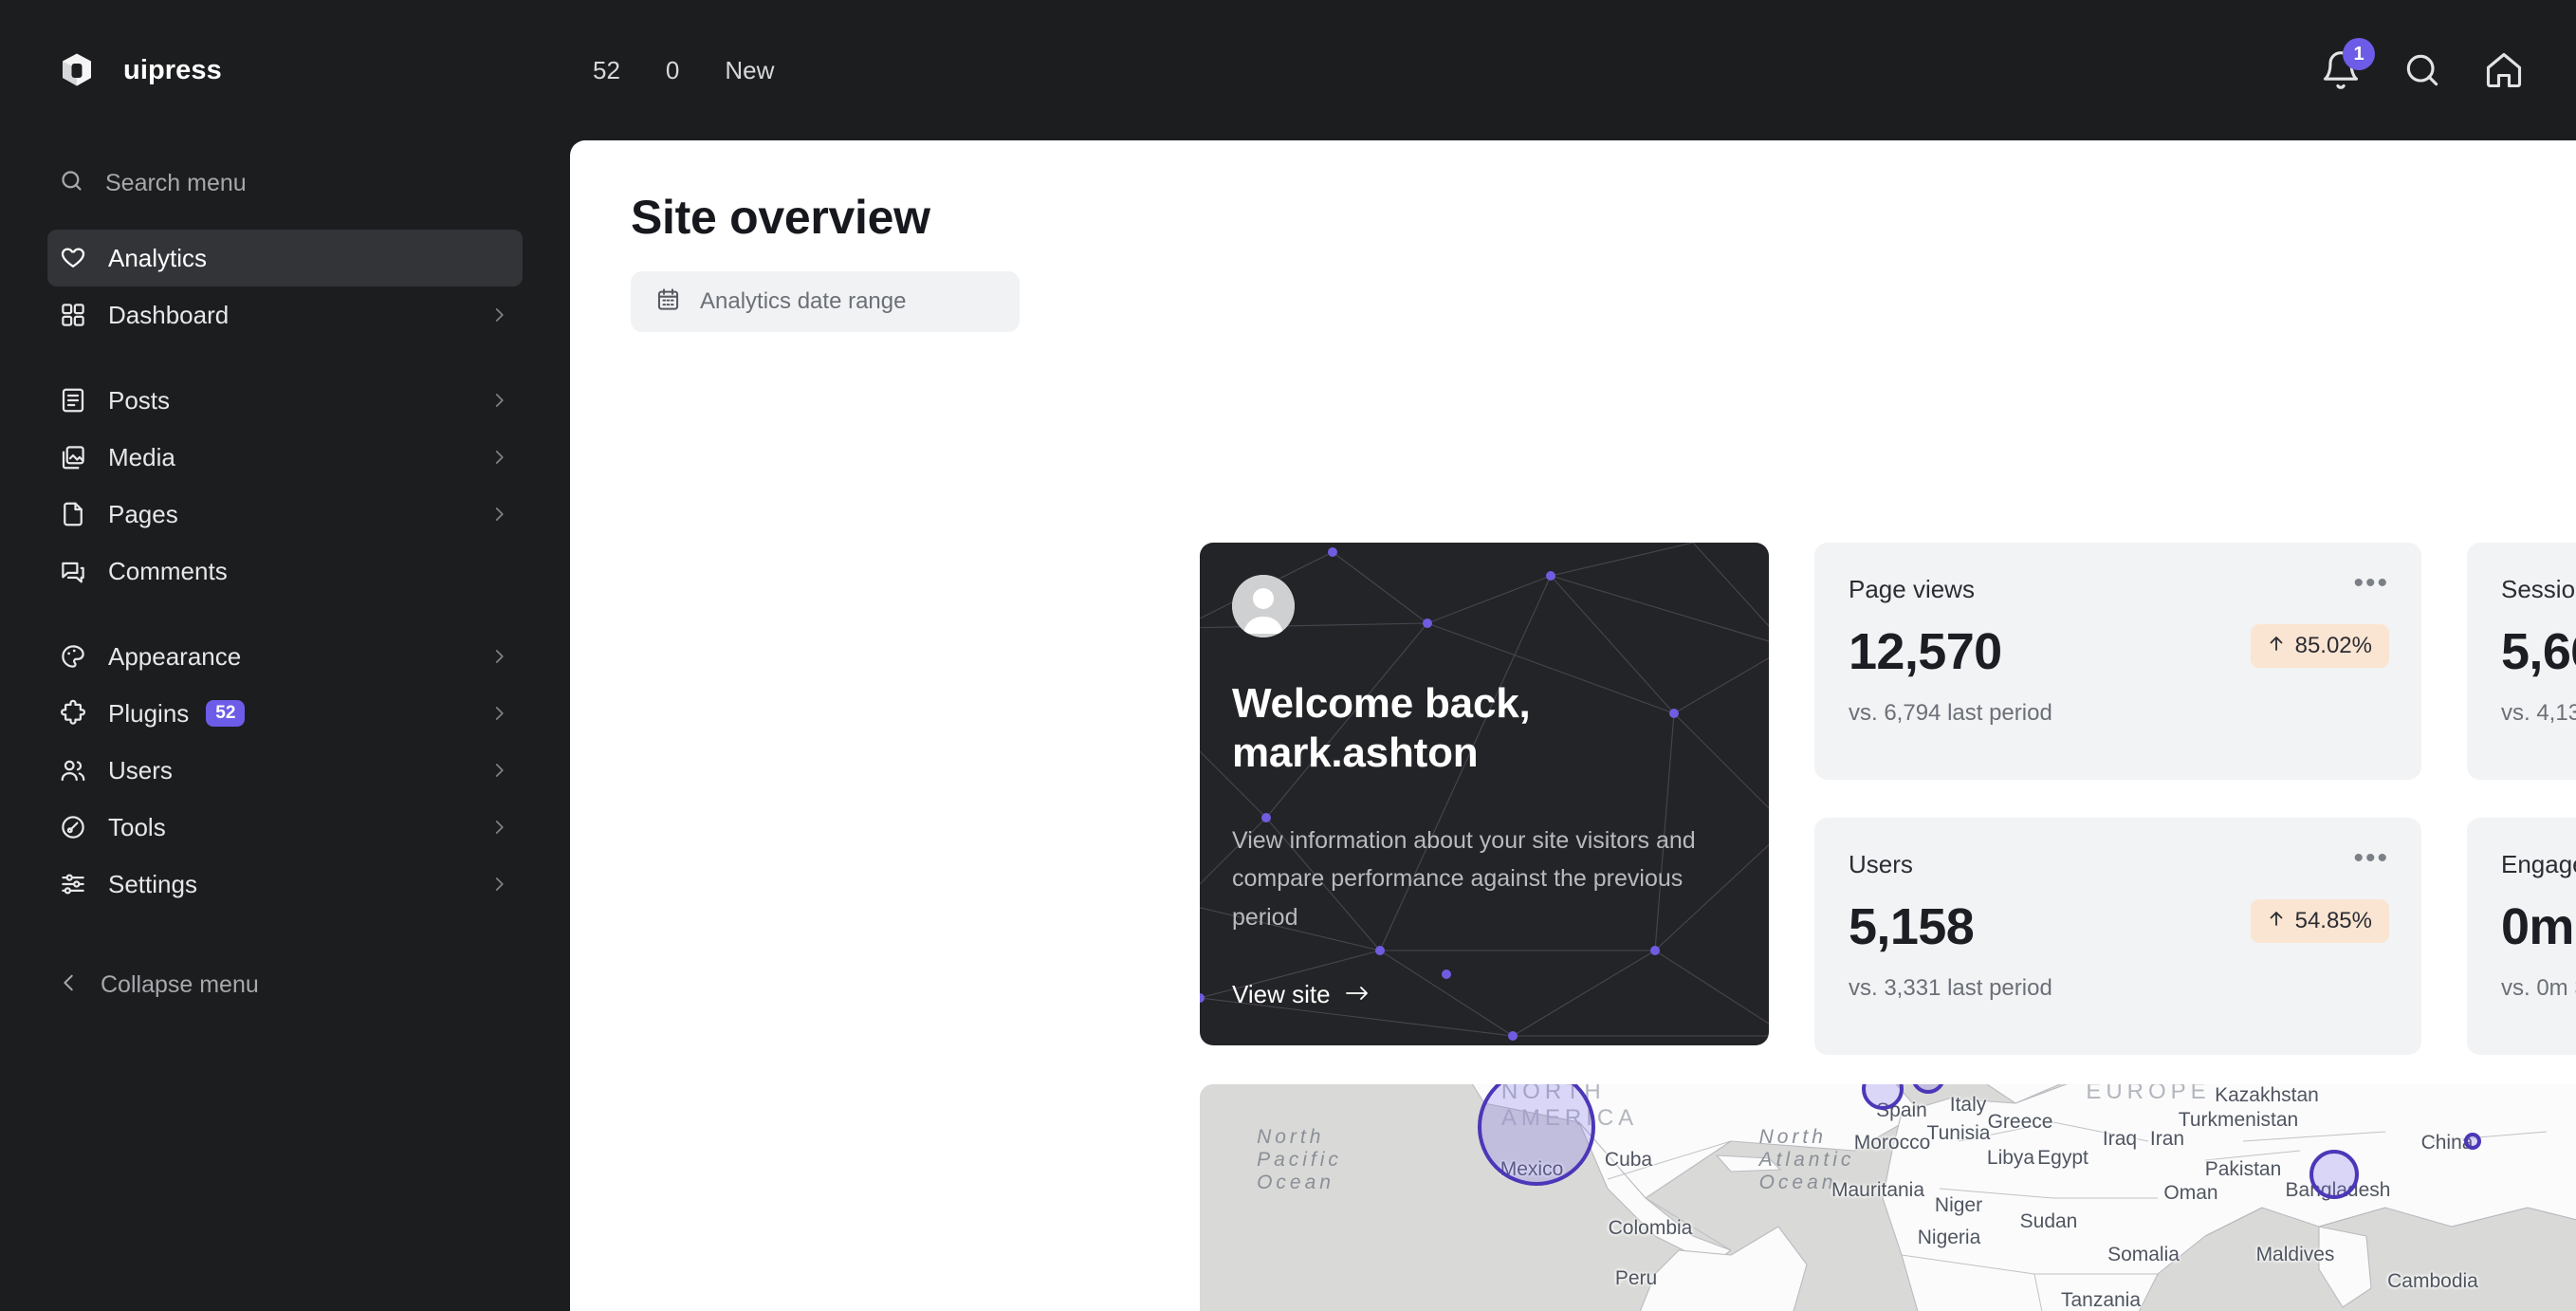 The height and width of the screenshot is (1311, 2576). I want to click on sidebar-group-content: Posts Media Pages Comments, so click(285, 486).